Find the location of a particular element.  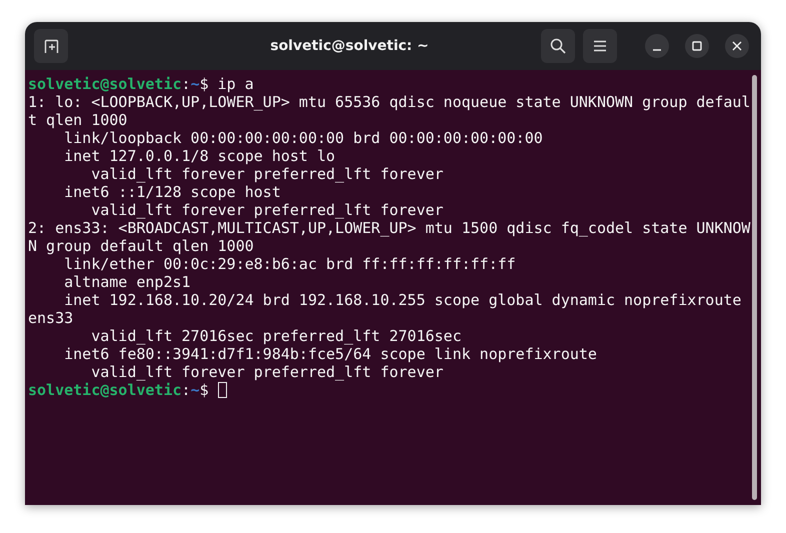

window-title: solvetic@solvetic: ~ is located at coordinates (349, 46).